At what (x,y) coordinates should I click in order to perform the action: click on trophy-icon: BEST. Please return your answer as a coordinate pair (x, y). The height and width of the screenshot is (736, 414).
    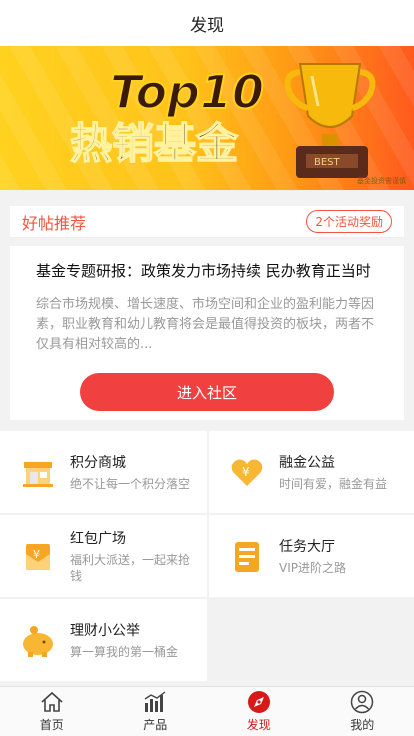
    Looking at the image, I should click on (330, 120).